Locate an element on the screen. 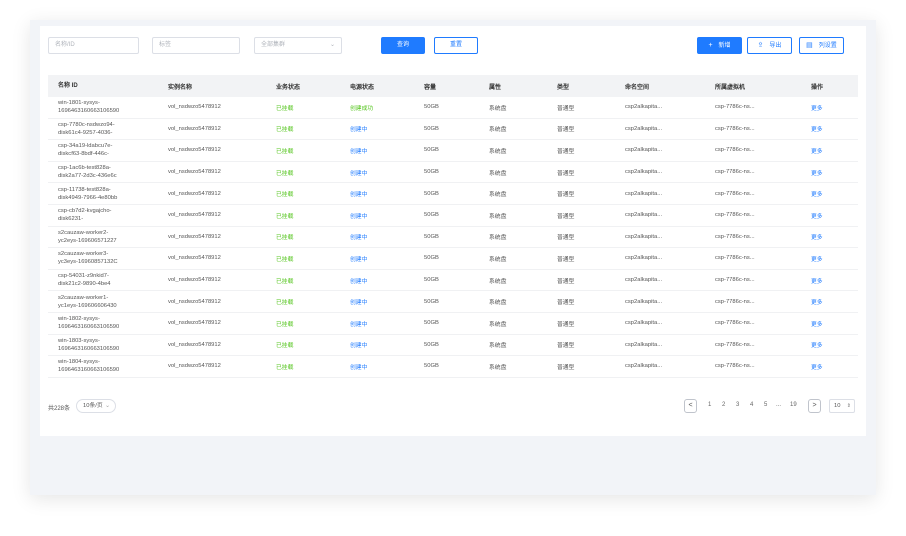 This screenshot has width=906, height=536. name-id-cell: win-1804-sysys- 1696463160663106590 is located at coordinates (108, 366).